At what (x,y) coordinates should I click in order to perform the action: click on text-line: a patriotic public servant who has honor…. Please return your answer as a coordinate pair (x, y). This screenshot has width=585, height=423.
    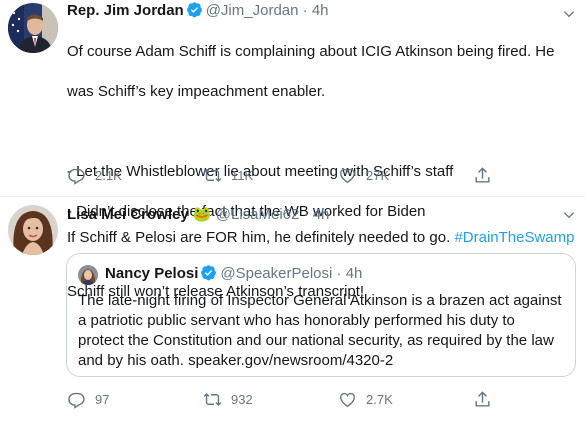
    Looking at the image, I should click on (296, 320).